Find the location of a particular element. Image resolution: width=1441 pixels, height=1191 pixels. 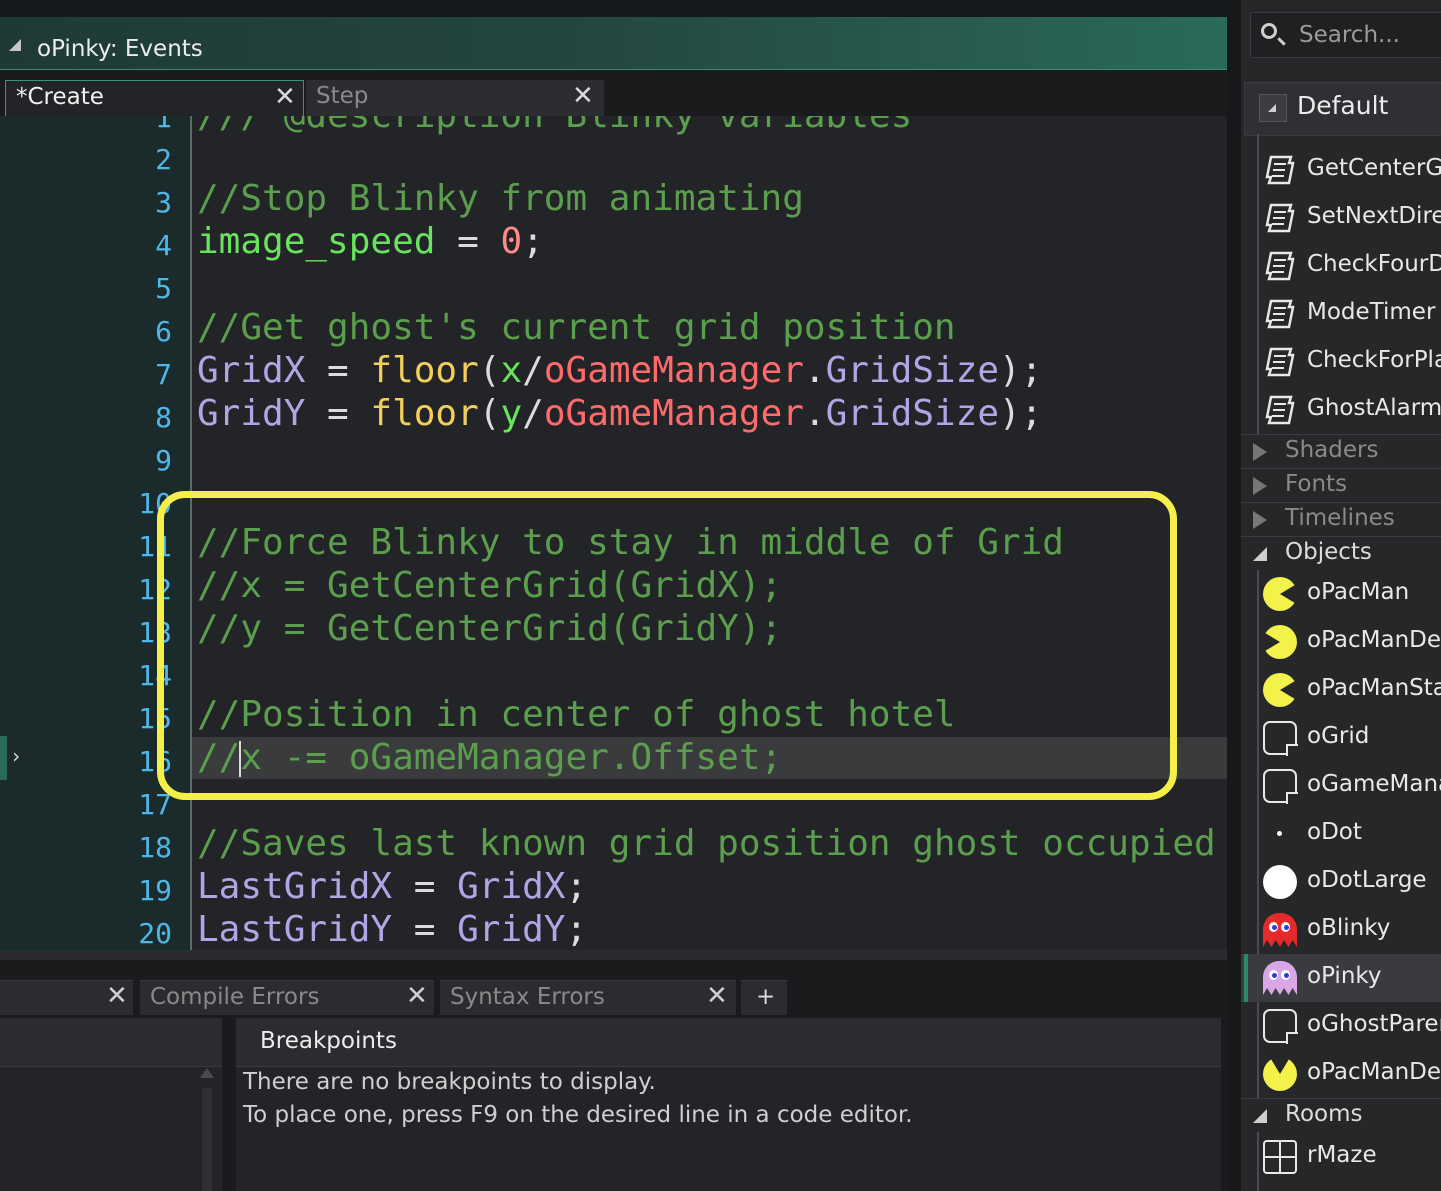

category-rooms: Rooms is located at coordinates (1341, 1115).